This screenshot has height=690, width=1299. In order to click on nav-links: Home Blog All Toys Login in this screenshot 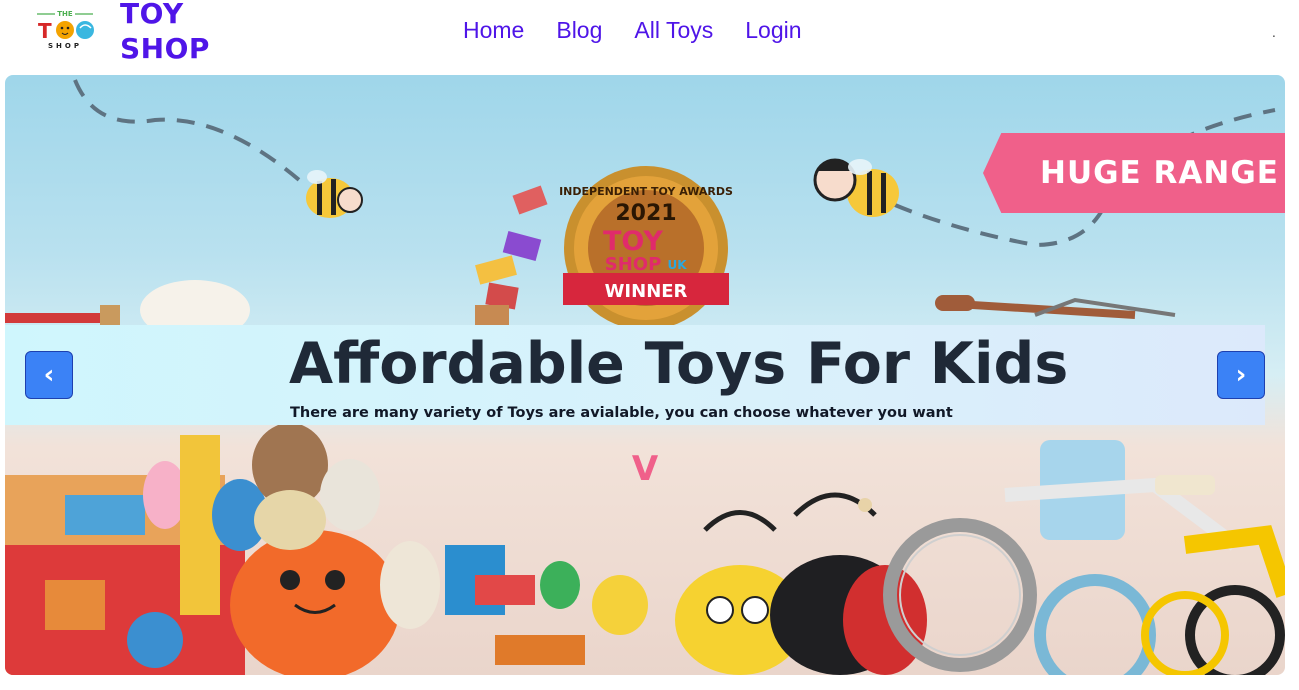, I will do `click(648, 30)`.